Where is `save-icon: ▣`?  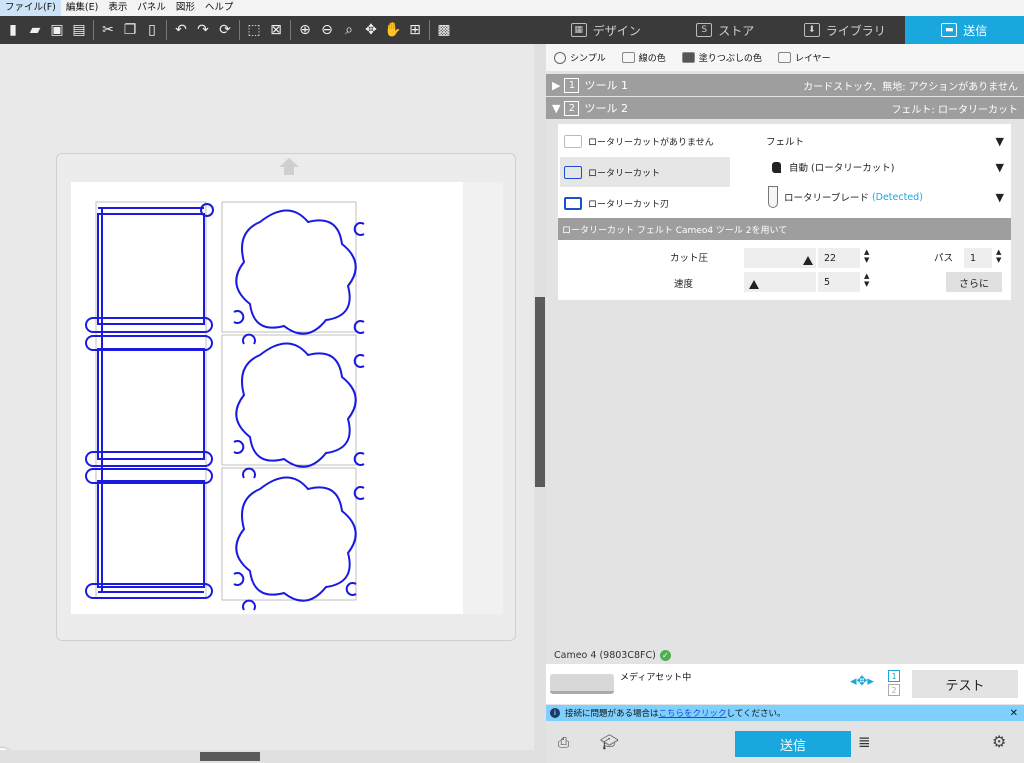
save-icon: ▣ is located at coordinates (57, 30).